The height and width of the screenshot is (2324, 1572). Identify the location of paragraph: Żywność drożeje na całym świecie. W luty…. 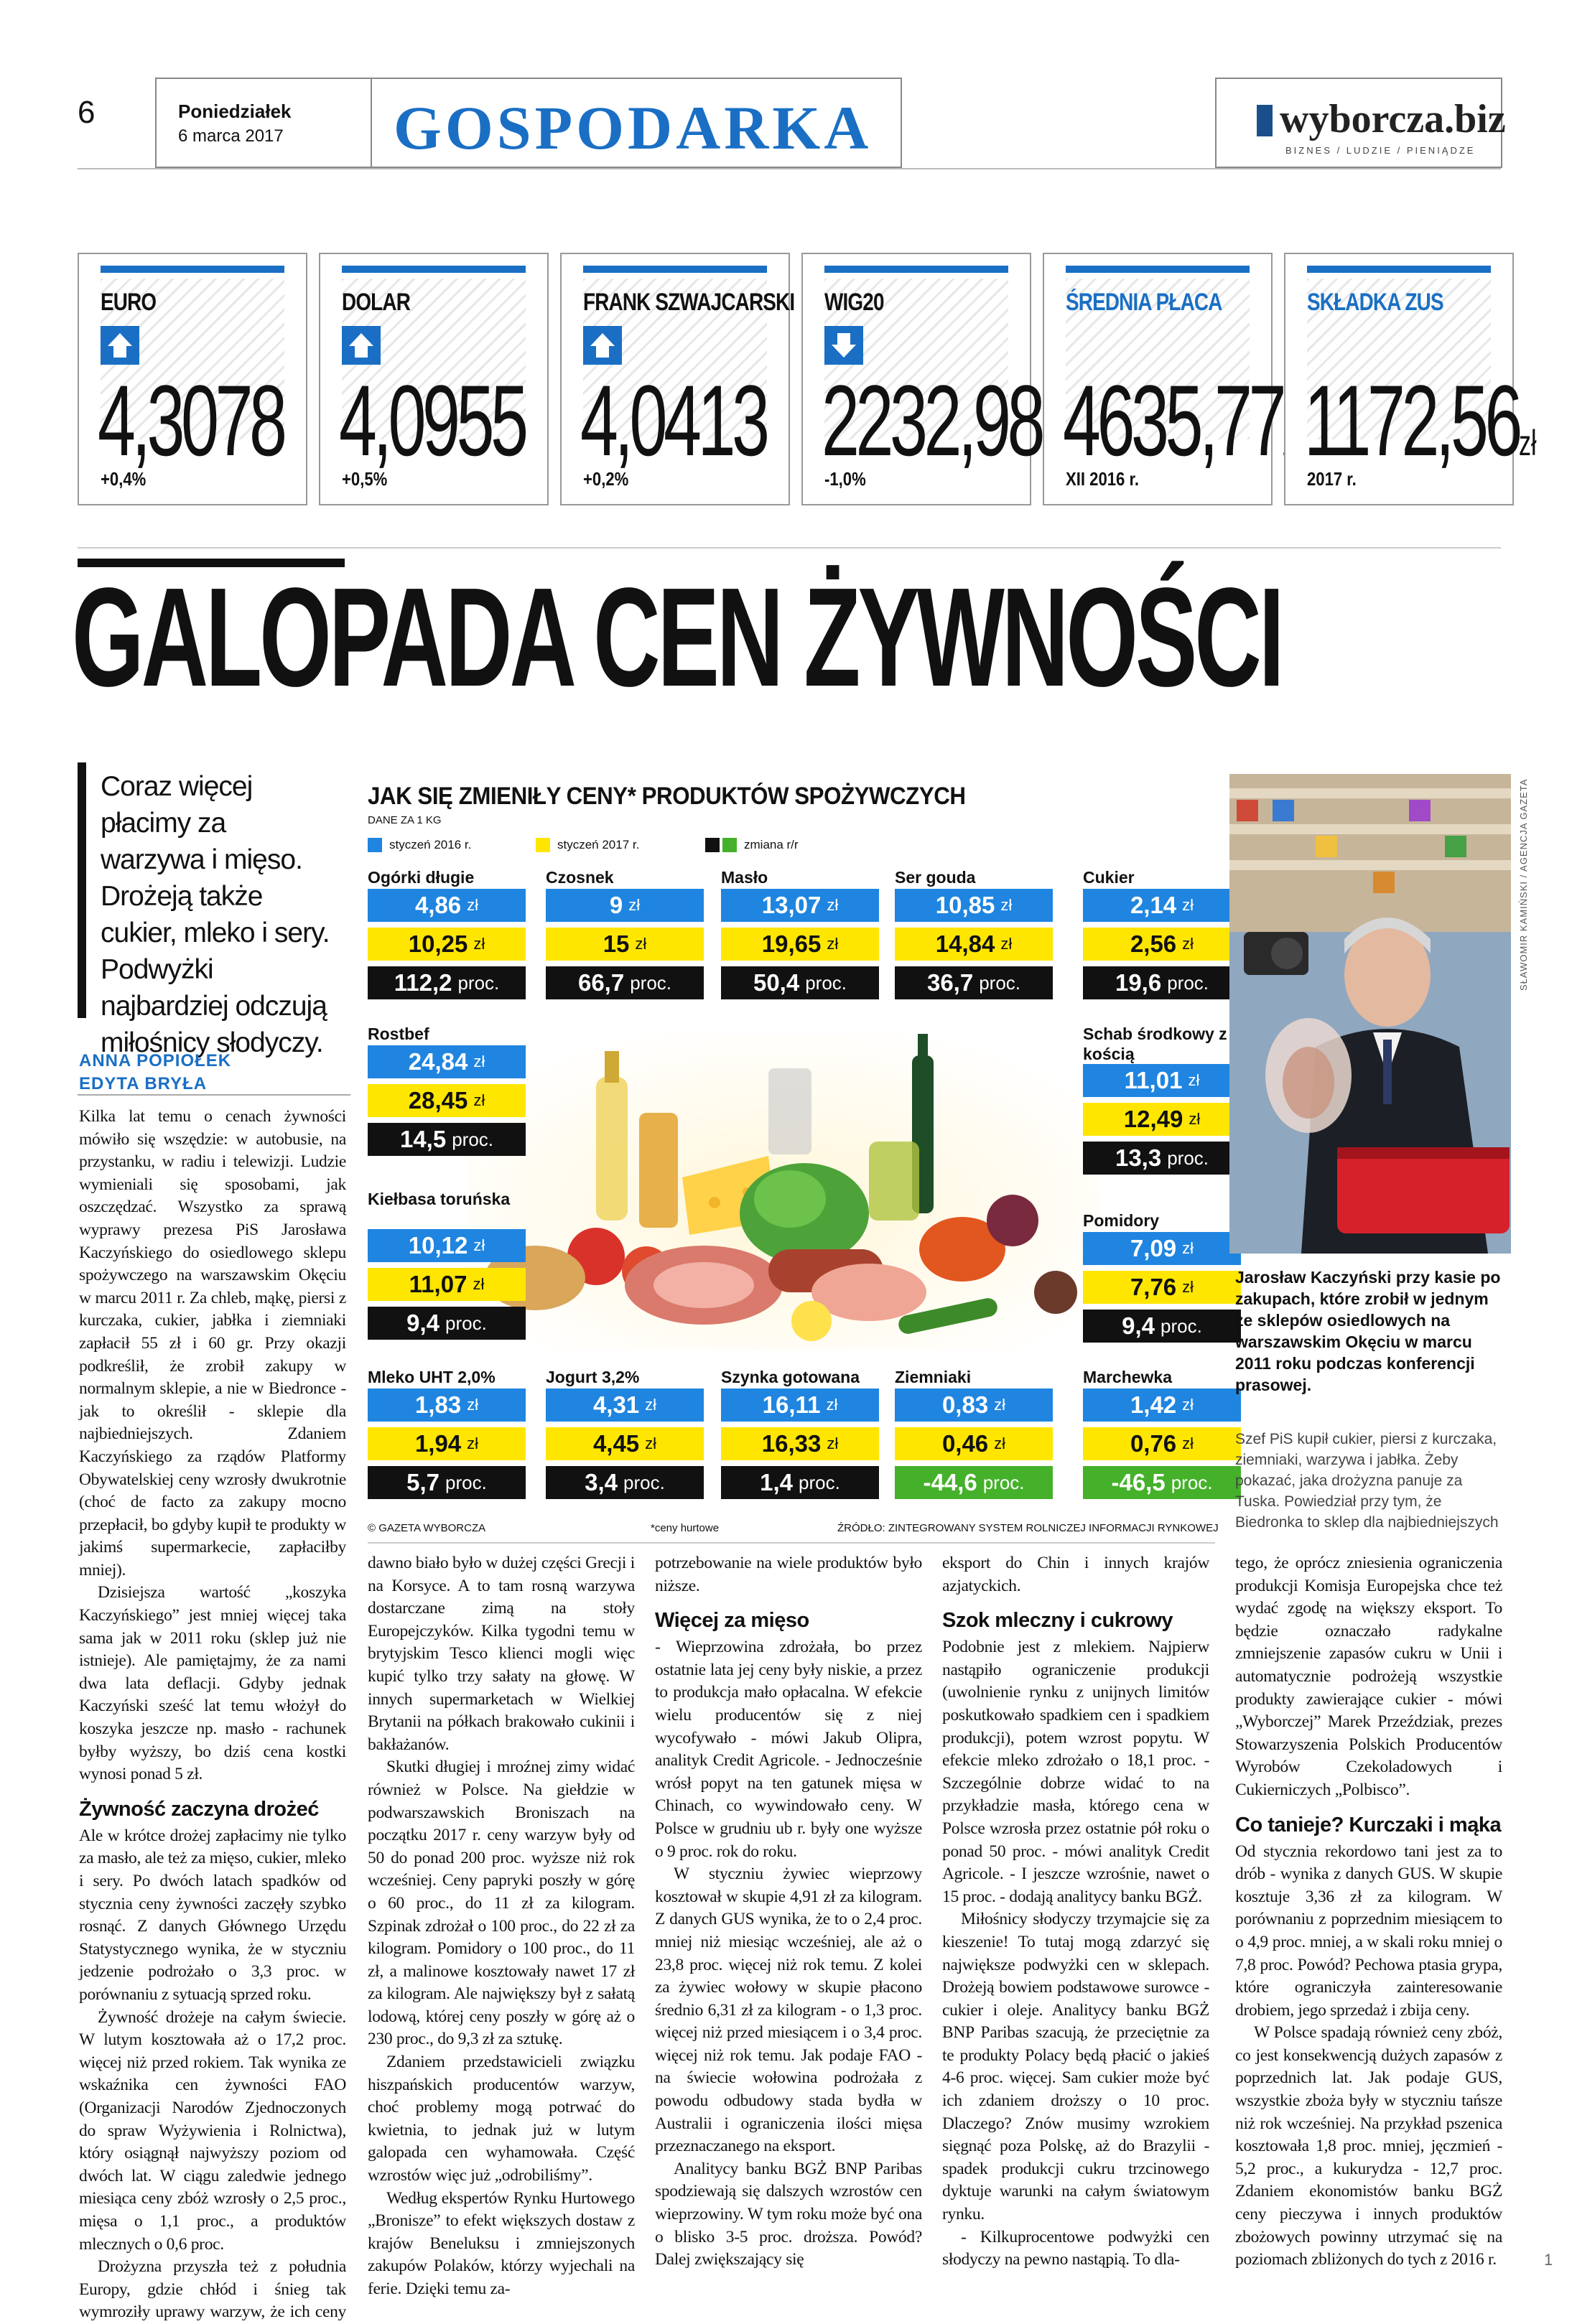
(212, 2130).